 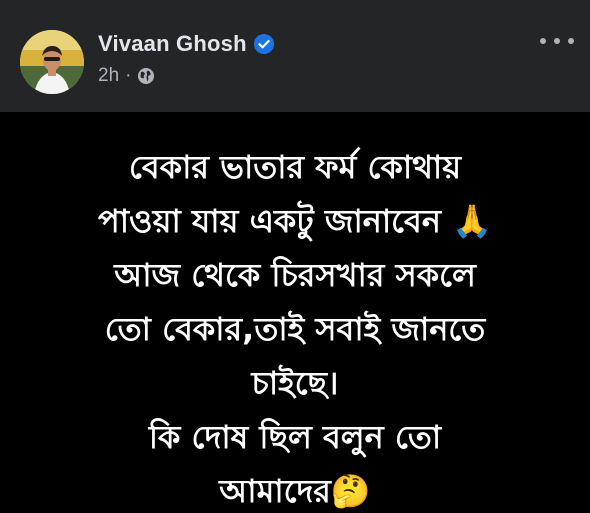 I want to click on post-text-line: আমাদের🤔, so click(x=295, y=491).